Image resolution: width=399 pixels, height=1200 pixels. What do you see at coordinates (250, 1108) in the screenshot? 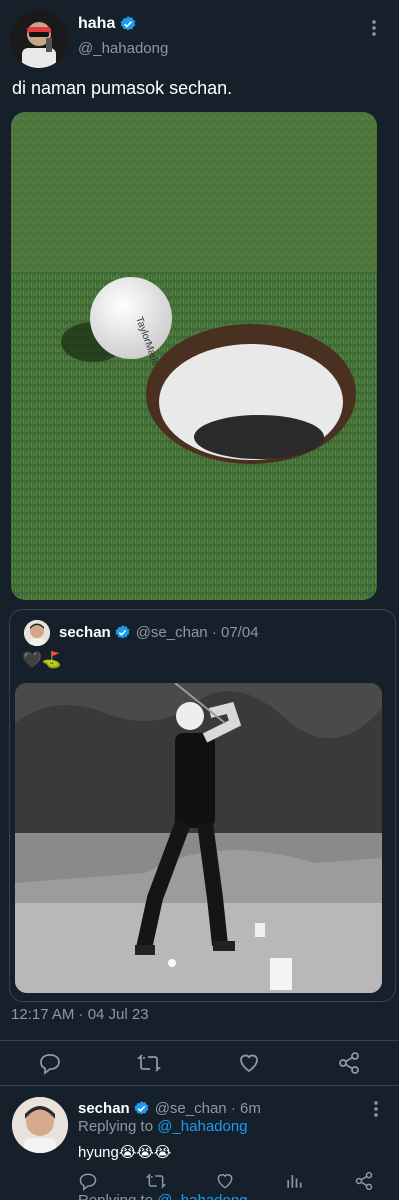
I see `reply-time: 6m` at bounding box center [250, 1108].